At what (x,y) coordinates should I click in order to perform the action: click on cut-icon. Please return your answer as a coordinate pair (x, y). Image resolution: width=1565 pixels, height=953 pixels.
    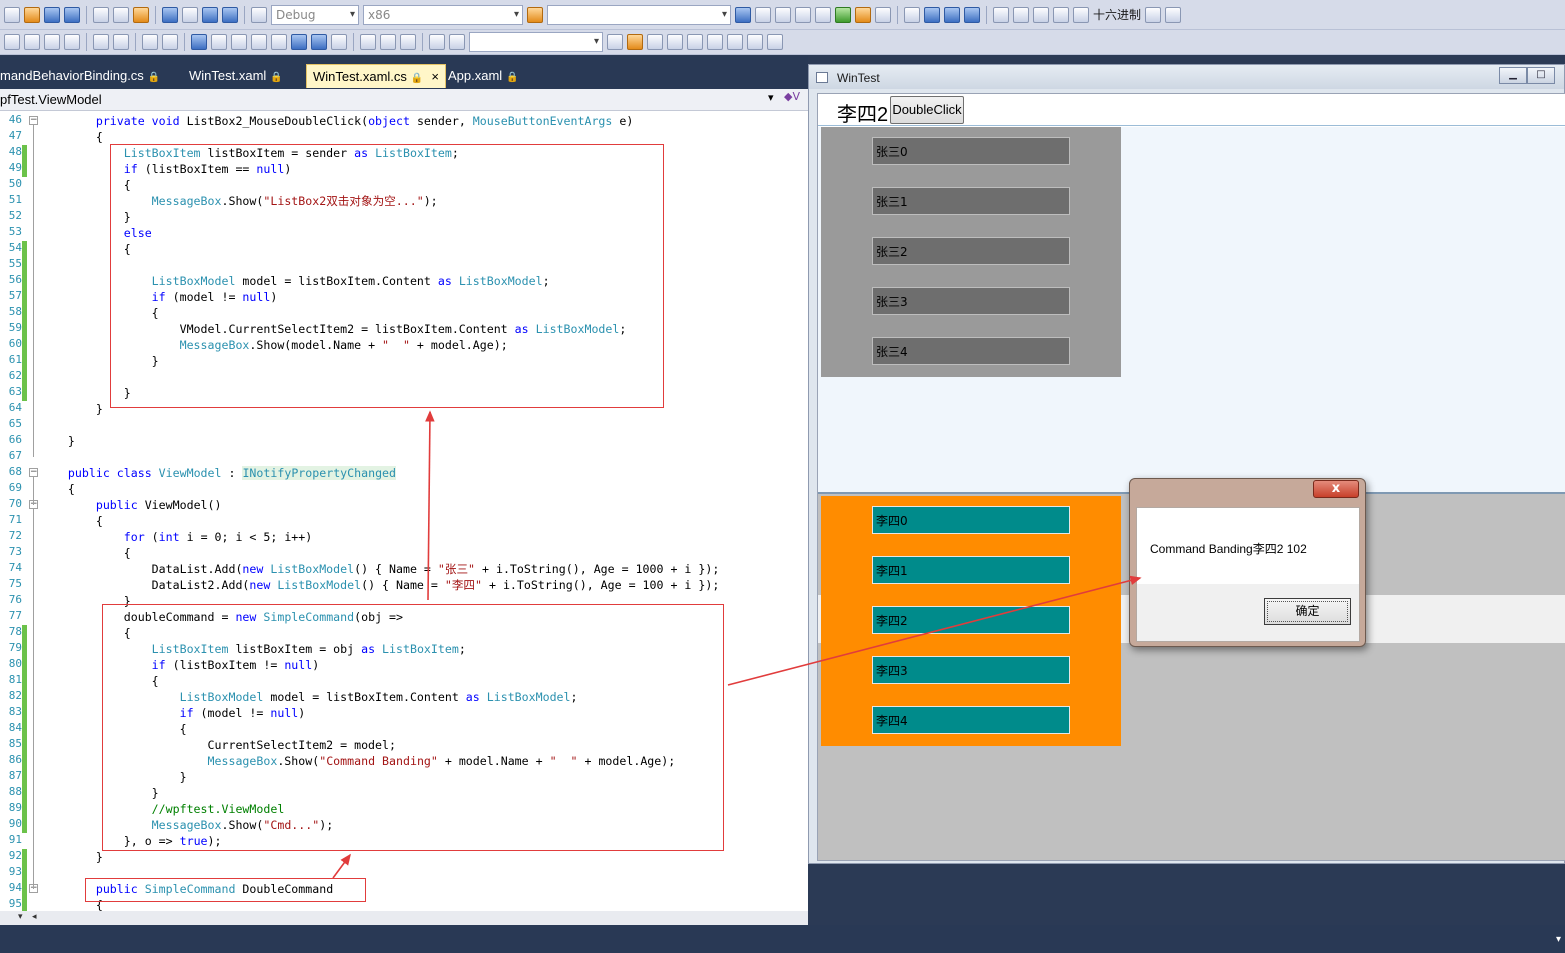
    Looking at the image, I should click on (101, 14).